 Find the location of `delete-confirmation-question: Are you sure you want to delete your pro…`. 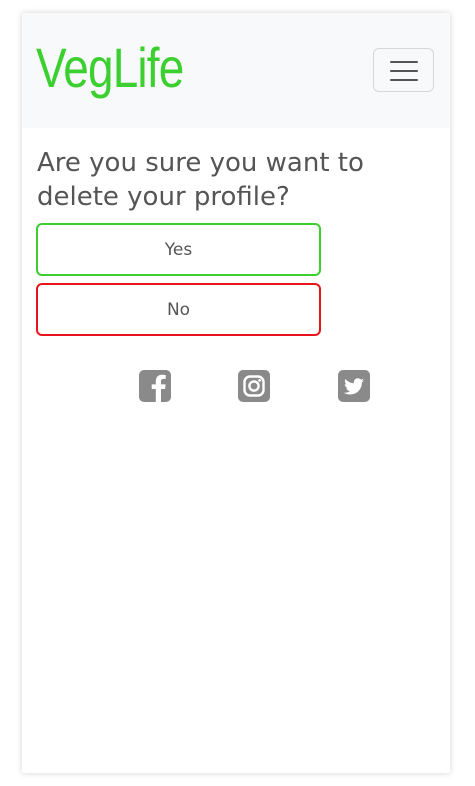

delete-confirmation-question: Are you sure you want to delete your pro… is located at coordinates (200, 180).